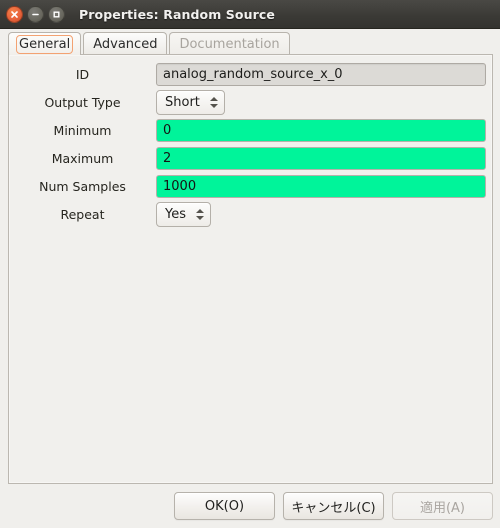  I want to click on field-wrap-output-type: Short, so click(321, 102).